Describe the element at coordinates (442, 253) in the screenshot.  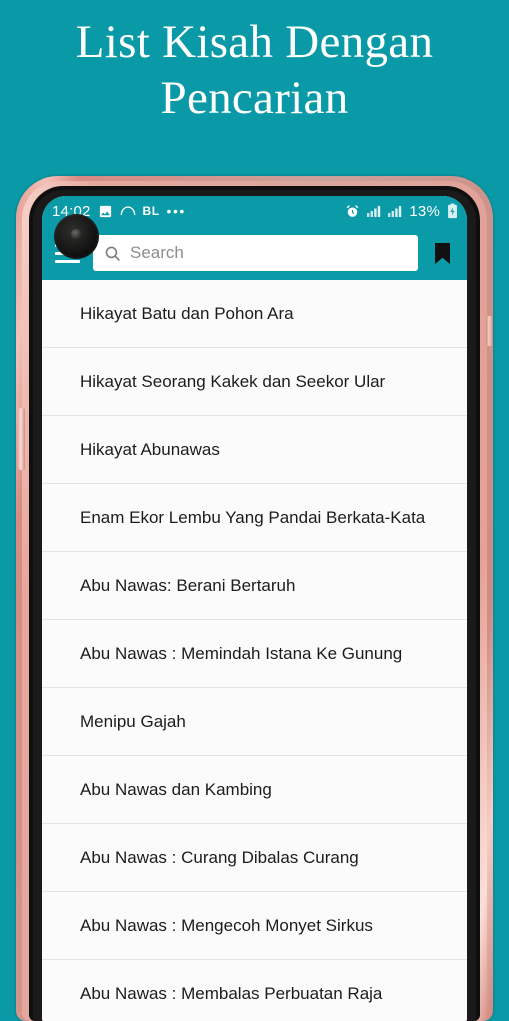
I see `bookmark-icon` at that location.